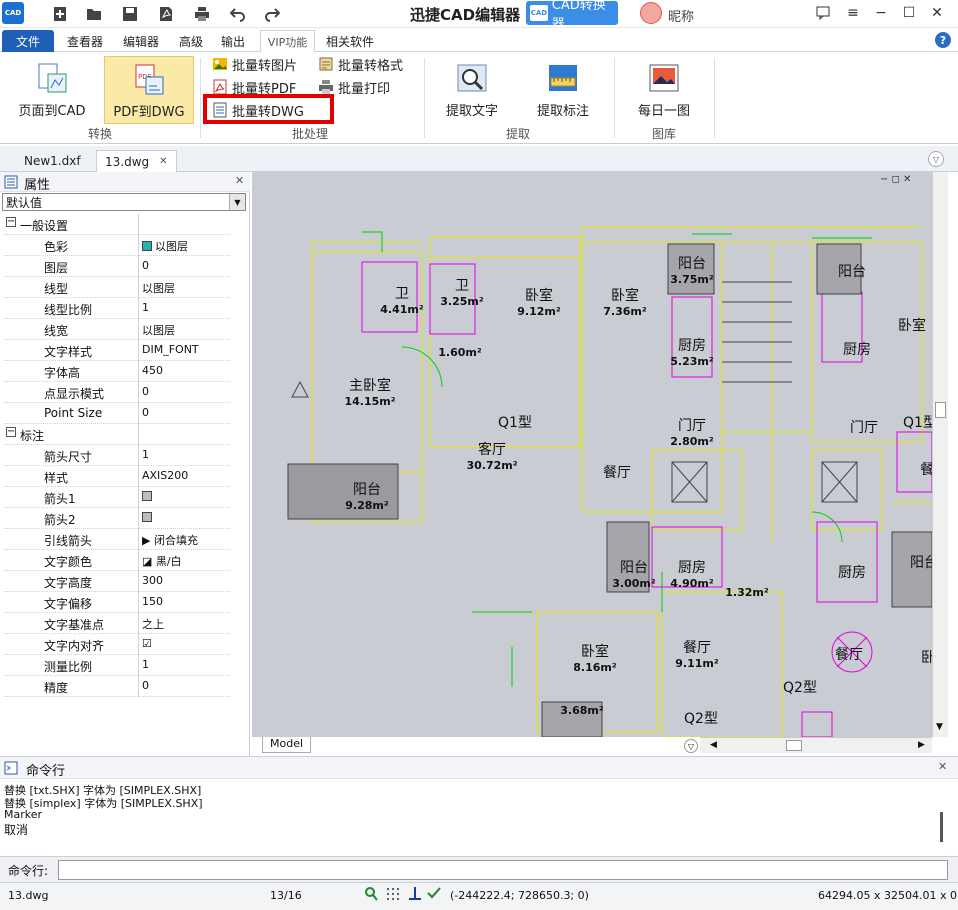 This screenshot has height=910, width=958. I want to click on property-row: 线宽 以图层, so click(117, 329).